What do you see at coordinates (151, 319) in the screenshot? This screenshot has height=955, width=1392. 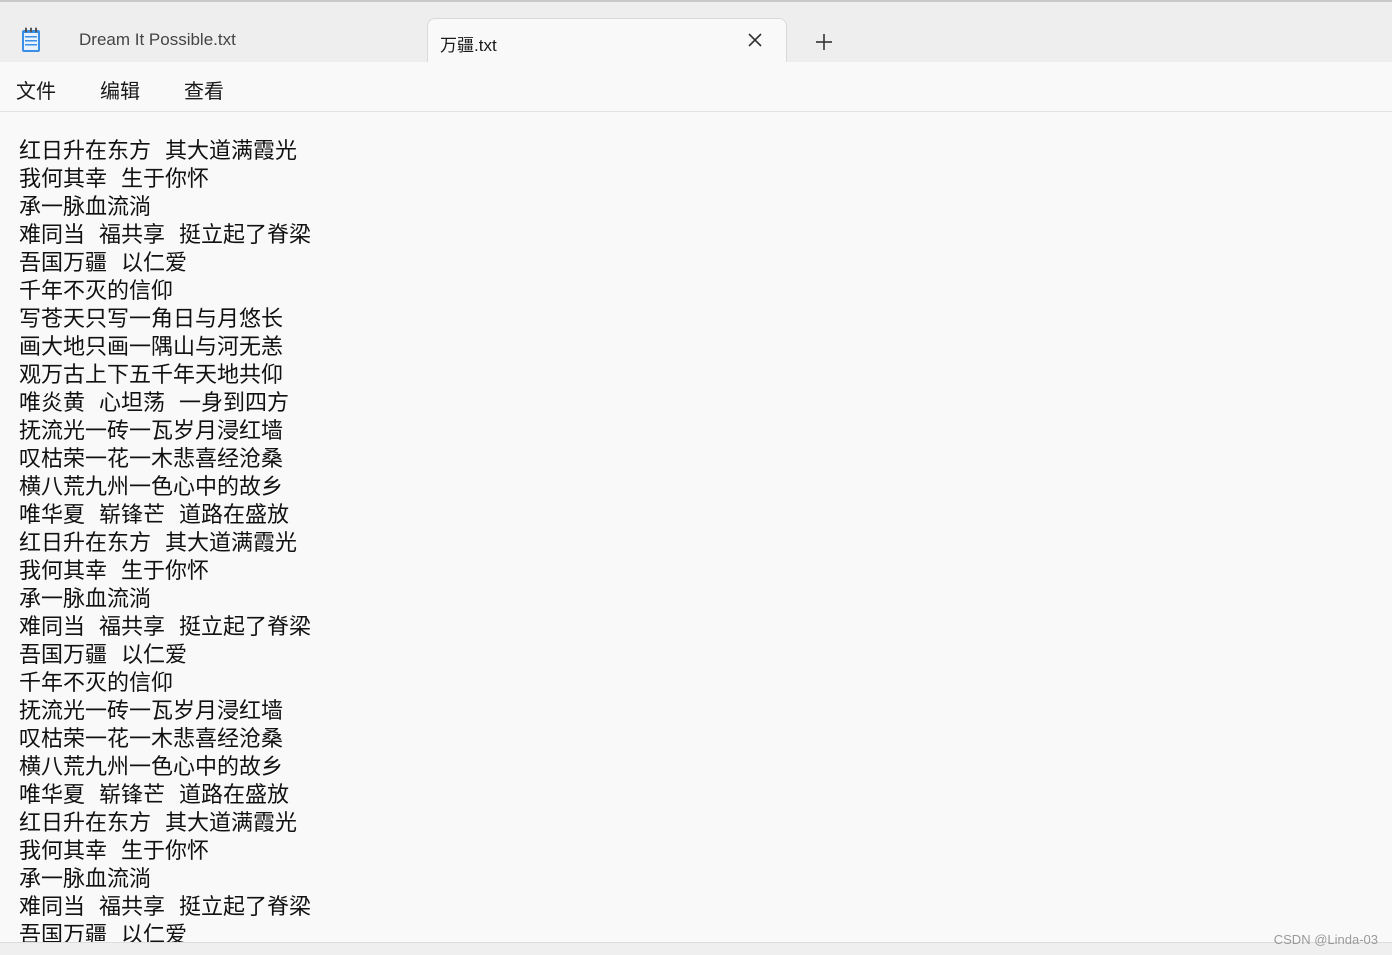 I see `text-line: 写苍天只写一角日与月悠长` at bounding box center [151, 319].